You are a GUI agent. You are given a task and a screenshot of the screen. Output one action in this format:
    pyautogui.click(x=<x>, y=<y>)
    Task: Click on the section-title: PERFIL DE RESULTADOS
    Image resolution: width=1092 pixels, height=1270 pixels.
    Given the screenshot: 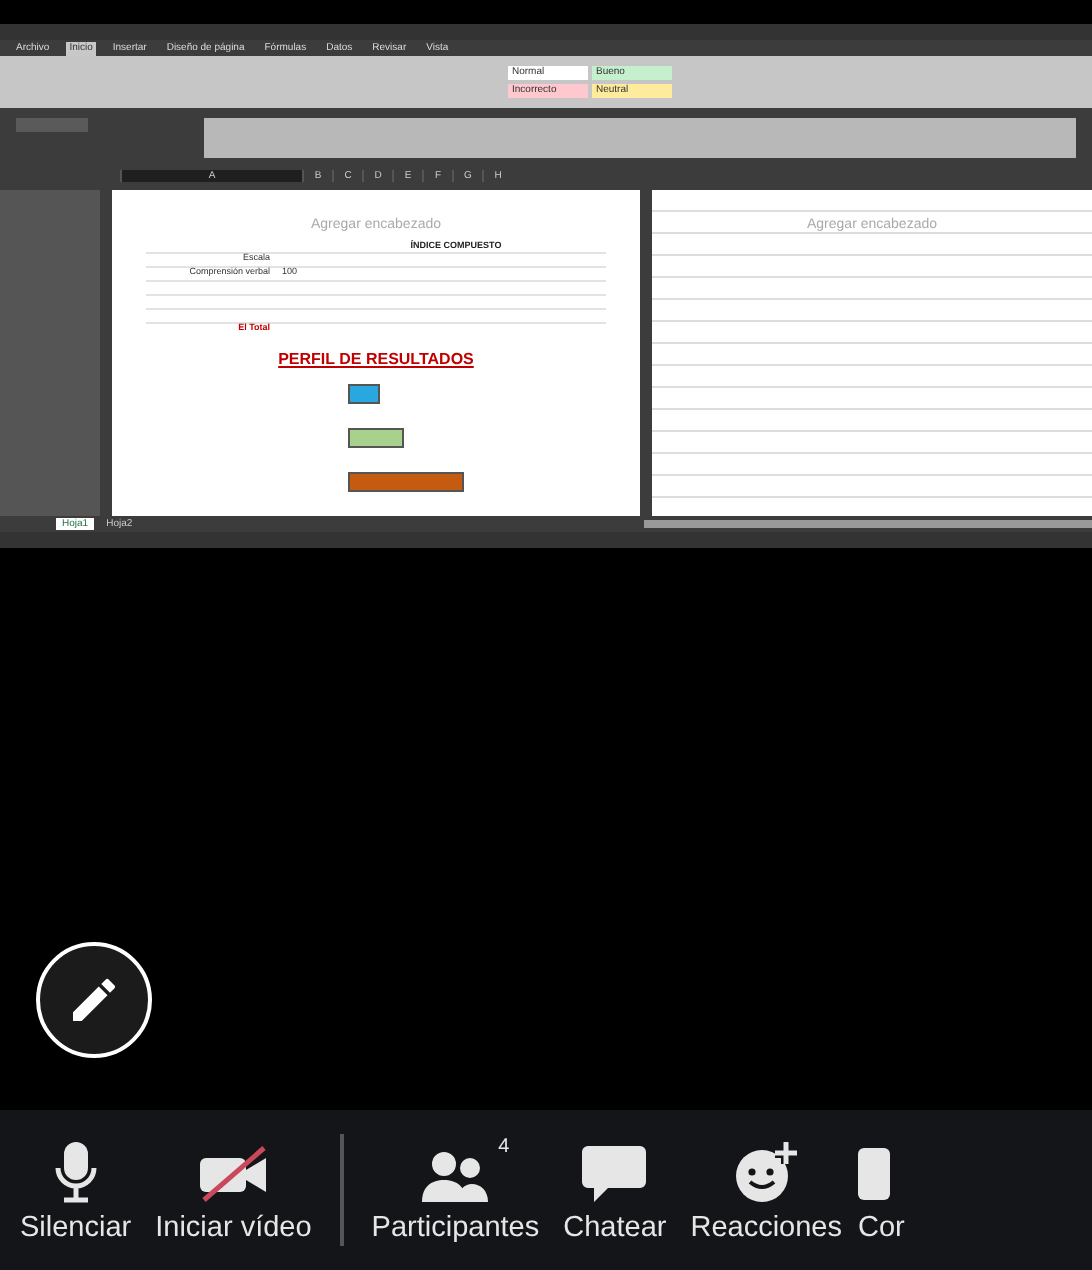 What is the action you would take?
    pyautogui.click(x=376, y=359)
    